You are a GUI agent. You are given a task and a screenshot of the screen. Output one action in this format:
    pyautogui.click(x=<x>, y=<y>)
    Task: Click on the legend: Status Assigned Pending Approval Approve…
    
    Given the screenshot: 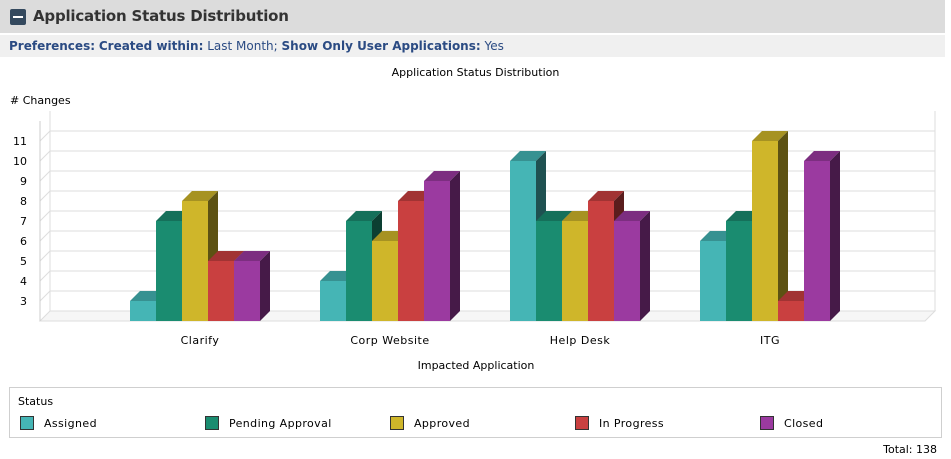 What is the action you would take?
    pyautogui.click(x=475, y=412)
    